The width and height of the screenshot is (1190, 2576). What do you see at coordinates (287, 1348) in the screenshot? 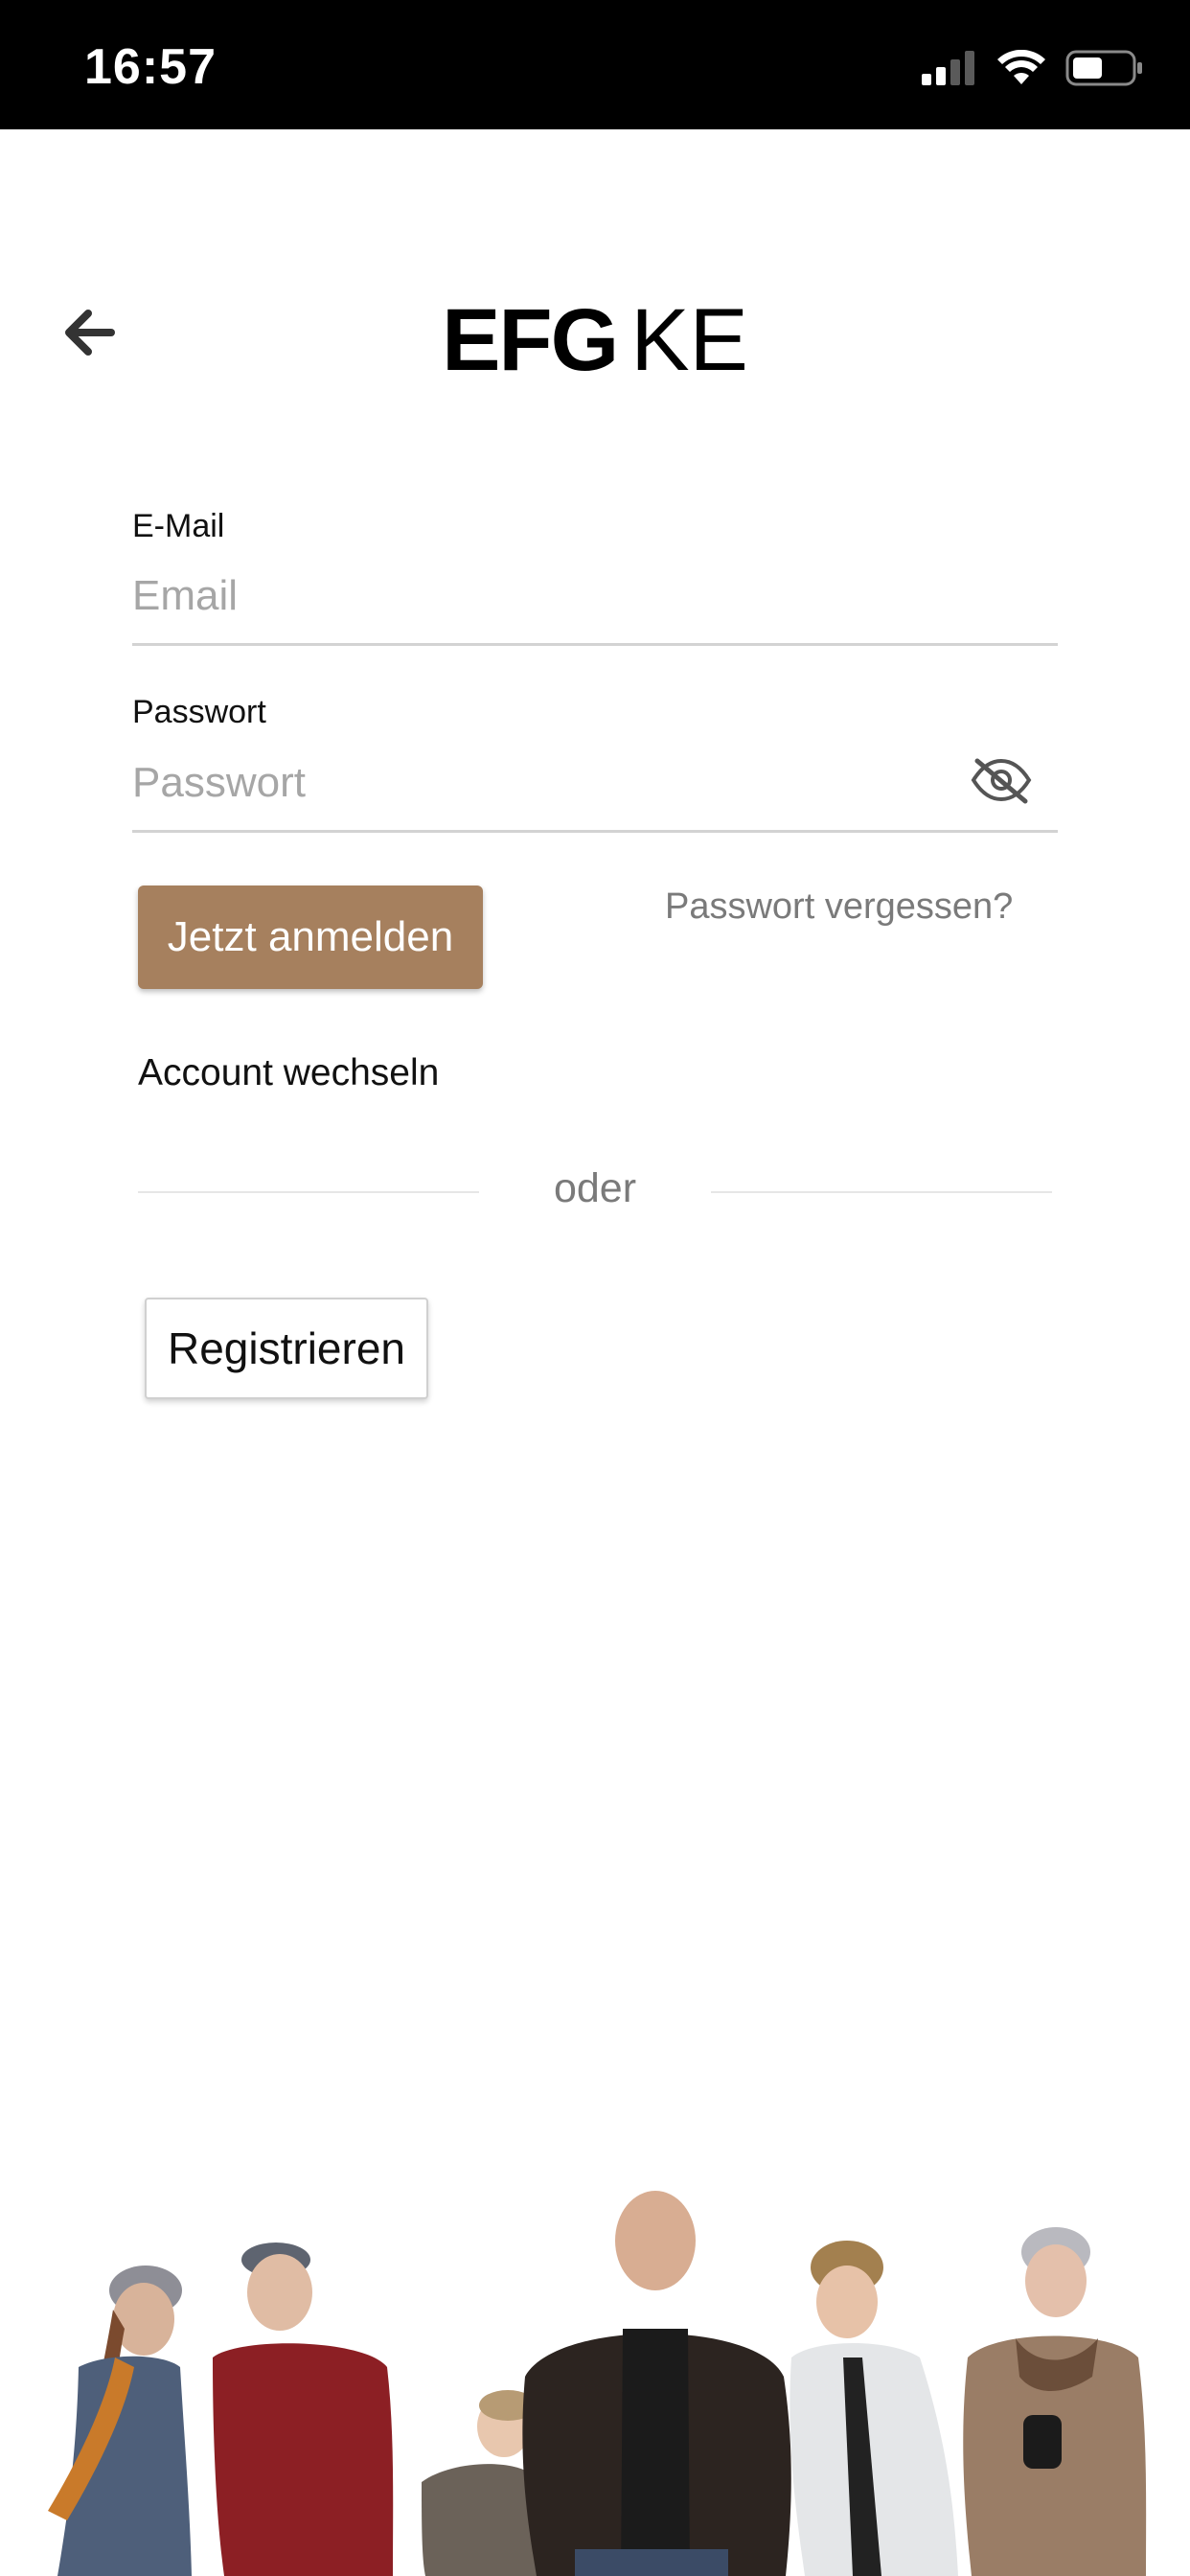
I see `register-button: Registrieren` at bounding box center [287, 1348].